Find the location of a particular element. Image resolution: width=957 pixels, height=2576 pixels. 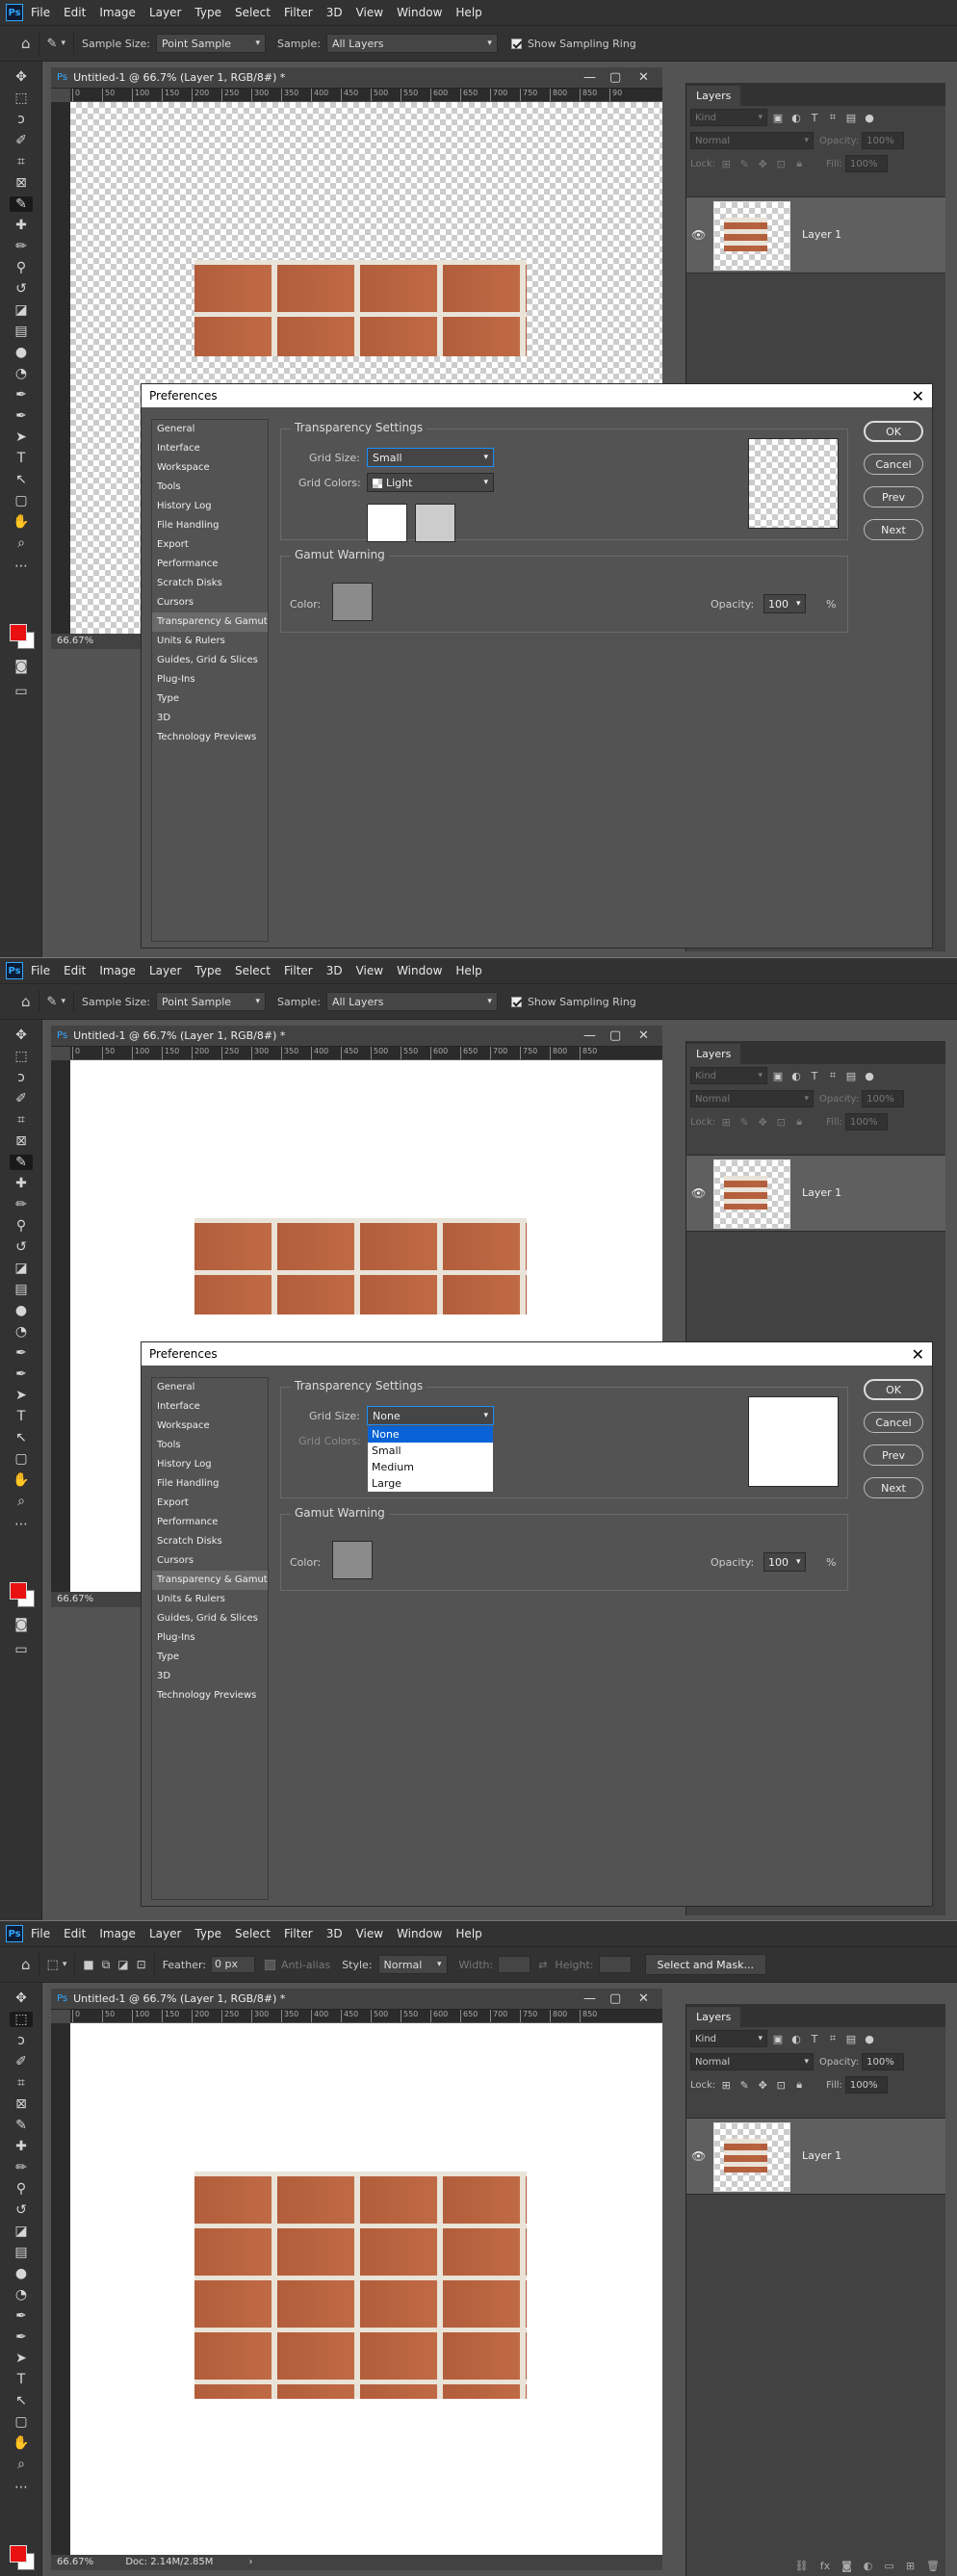

maximize-icon: ▢ is located at coordinates (615, 77).